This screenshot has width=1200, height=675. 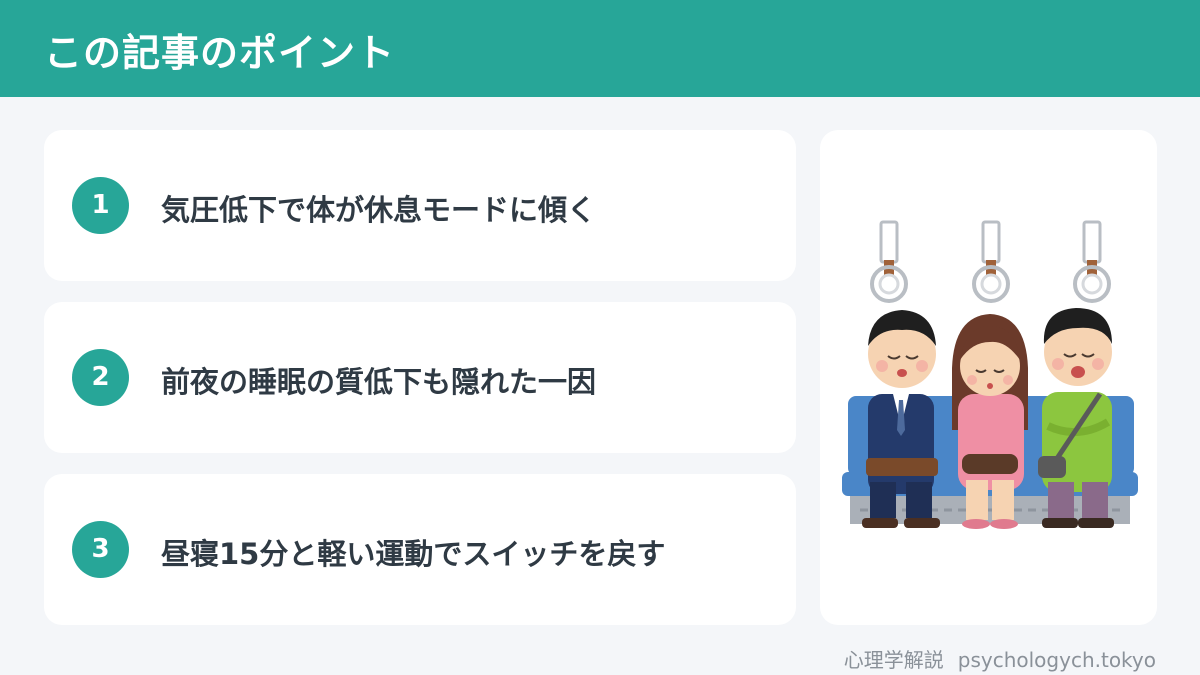 I want to click on point-card-2: 2 前夜の睡眠の質低下も隠れた一因, so click(x=420, y=377).